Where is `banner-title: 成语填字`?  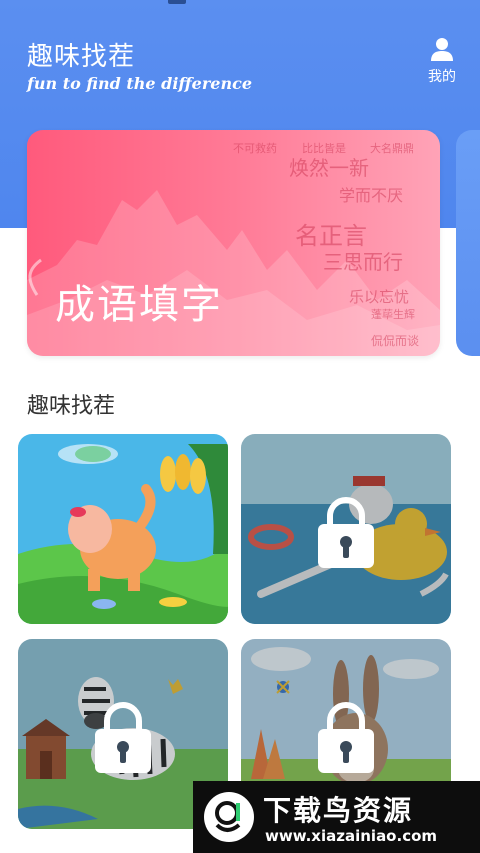
banner-title: 成语填字 is located at coordinates (139, 305).